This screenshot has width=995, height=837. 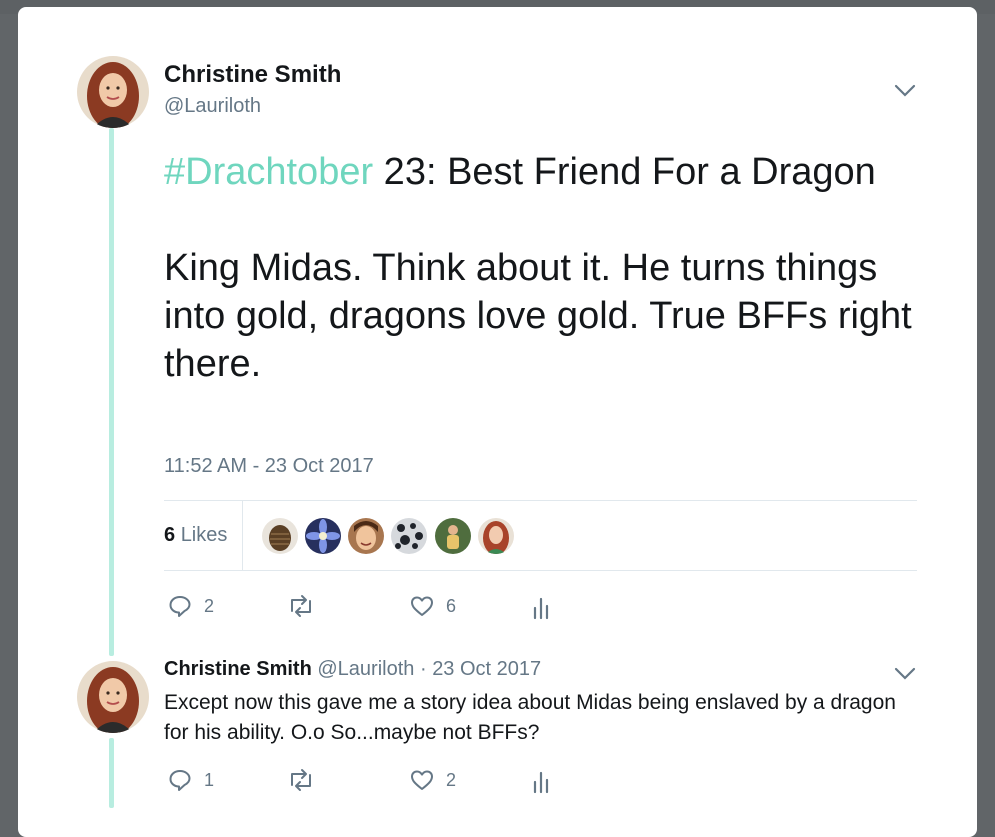 I want to click on author-avatar, so click(x=113, y=92).